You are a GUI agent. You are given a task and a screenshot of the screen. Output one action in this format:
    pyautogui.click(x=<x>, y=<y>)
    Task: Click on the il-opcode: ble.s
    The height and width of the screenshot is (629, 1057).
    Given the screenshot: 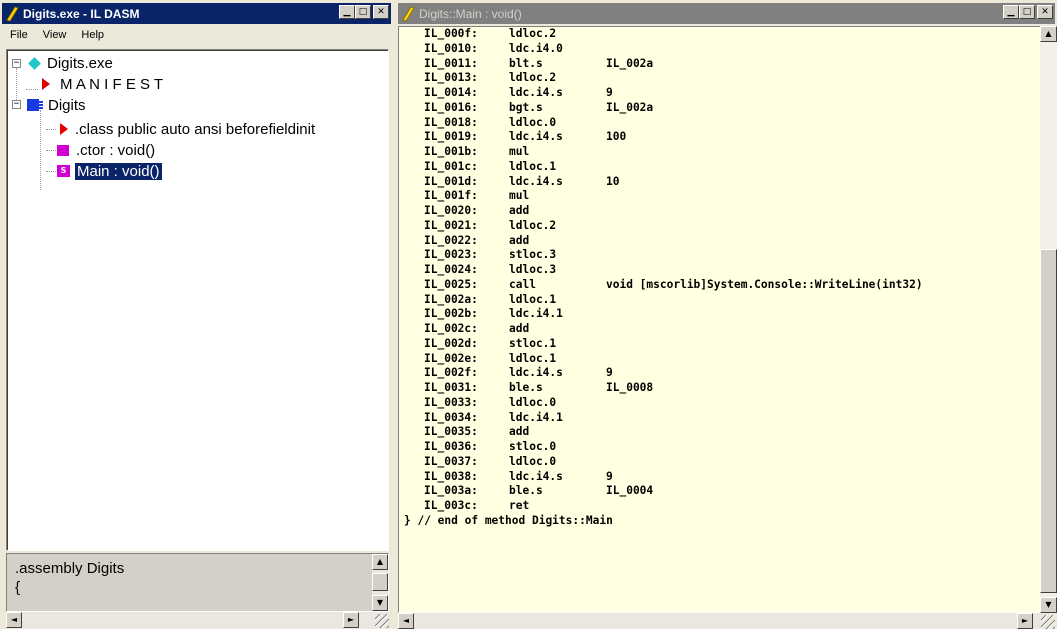 What is the action you would take?
    pyautogui.click(x=526, y=491)
    